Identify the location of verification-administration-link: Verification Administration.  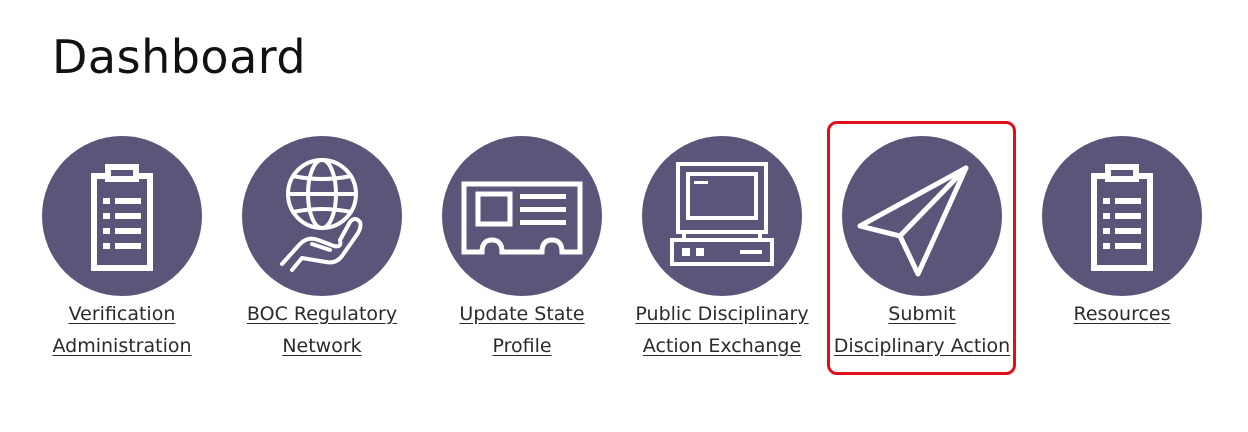
(122, 330).